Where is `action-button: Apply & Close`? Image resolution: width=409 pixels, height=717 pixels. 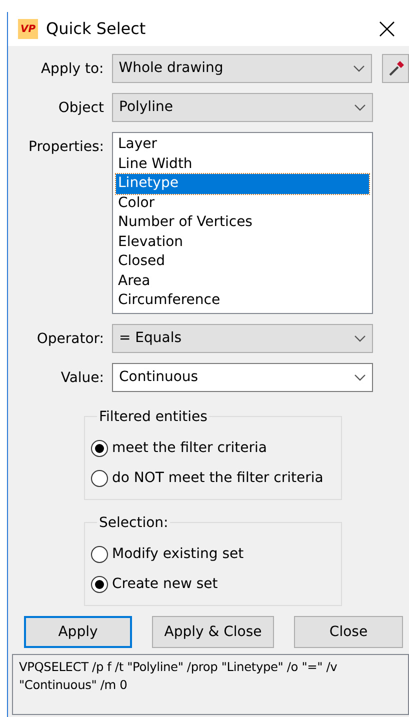 action-button: Apply & Close is located at coordinates (213, 632).